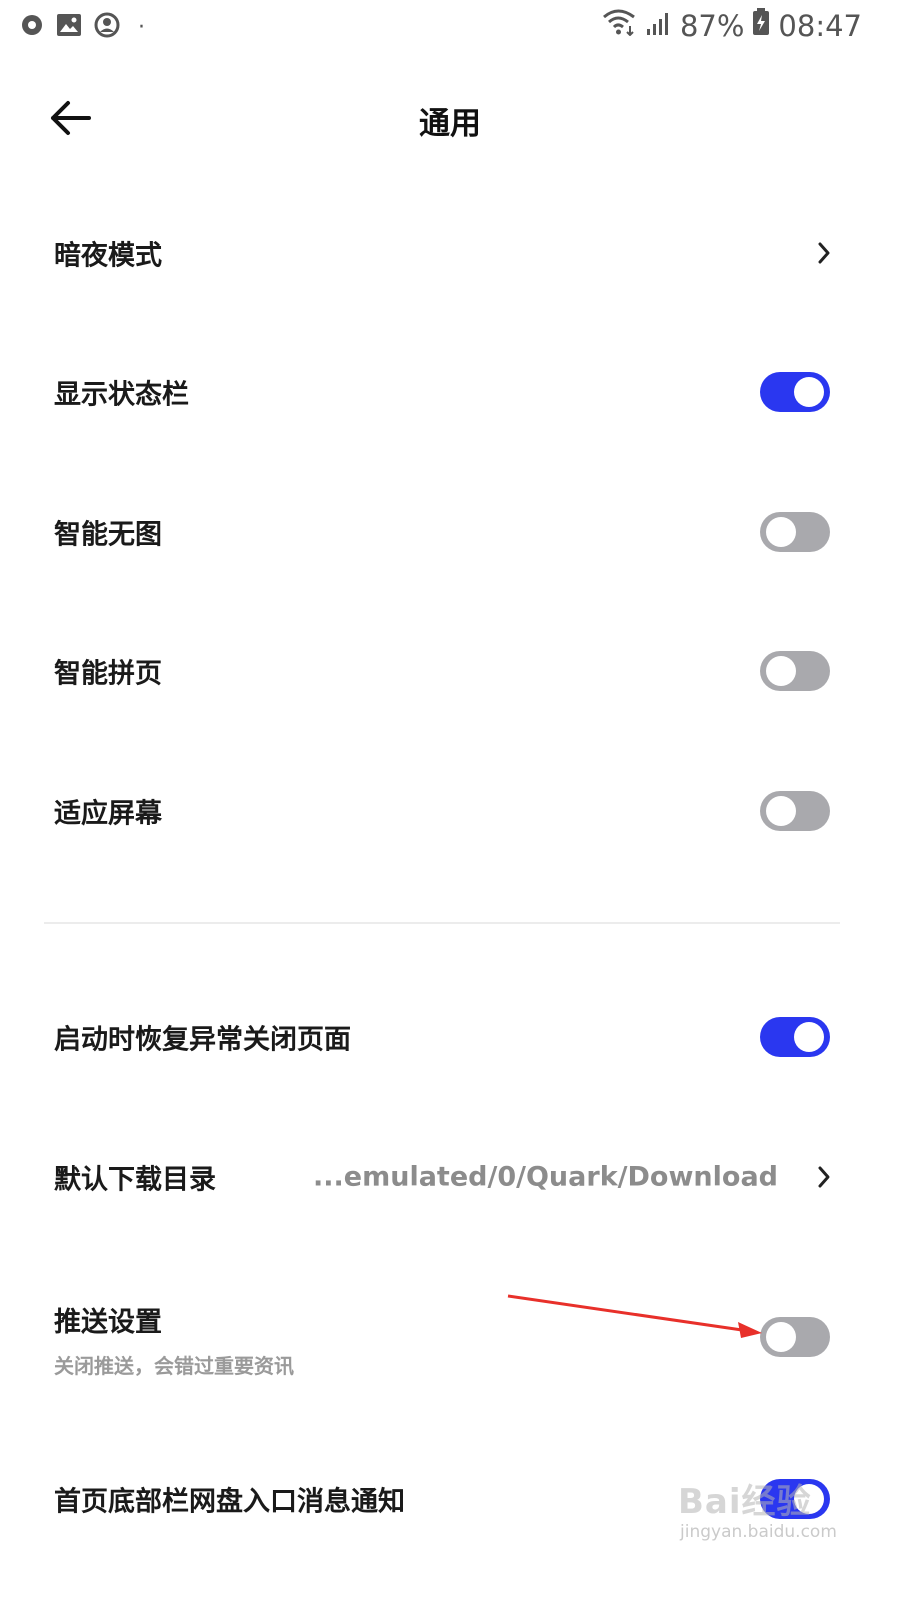 The height and width of the screenshot is (1600, 900). I want to click on fit-screen-toggle, so click(795, 811).